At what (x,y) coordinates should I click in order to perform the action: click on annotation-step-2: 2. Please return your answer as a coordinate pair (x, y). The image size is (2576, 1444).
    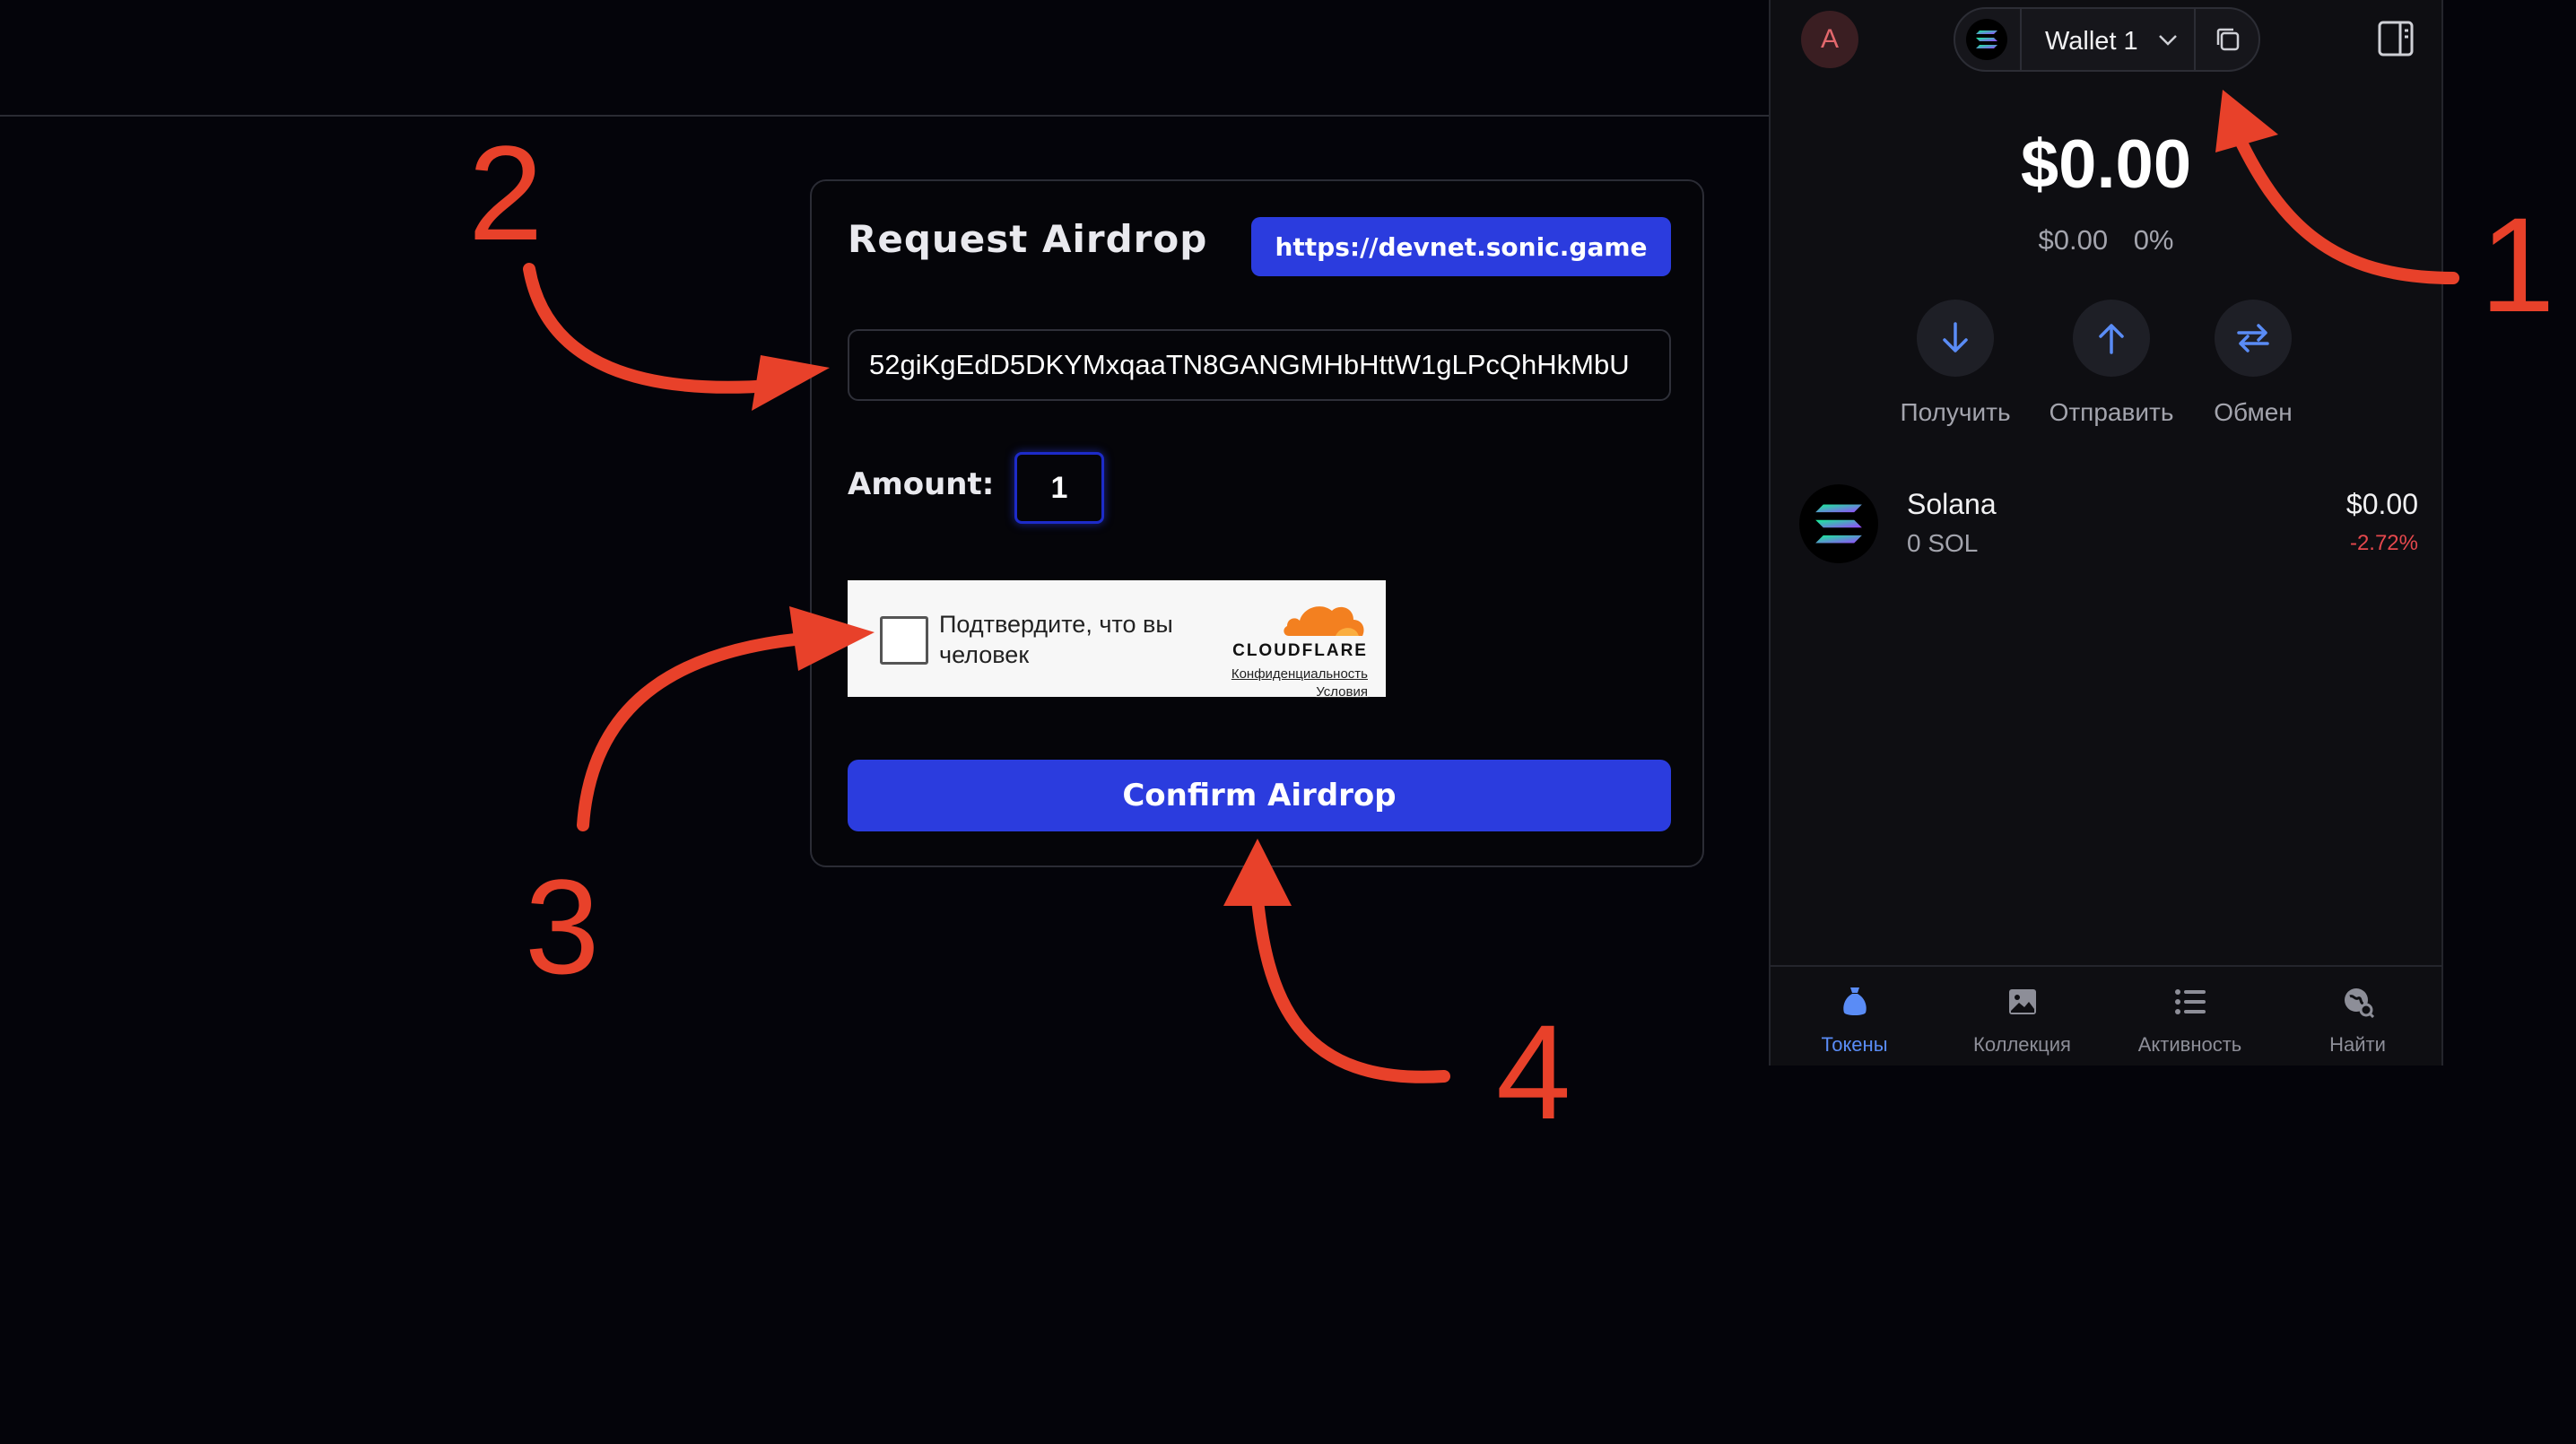
    Looking at the image, I should click on (506, 192).